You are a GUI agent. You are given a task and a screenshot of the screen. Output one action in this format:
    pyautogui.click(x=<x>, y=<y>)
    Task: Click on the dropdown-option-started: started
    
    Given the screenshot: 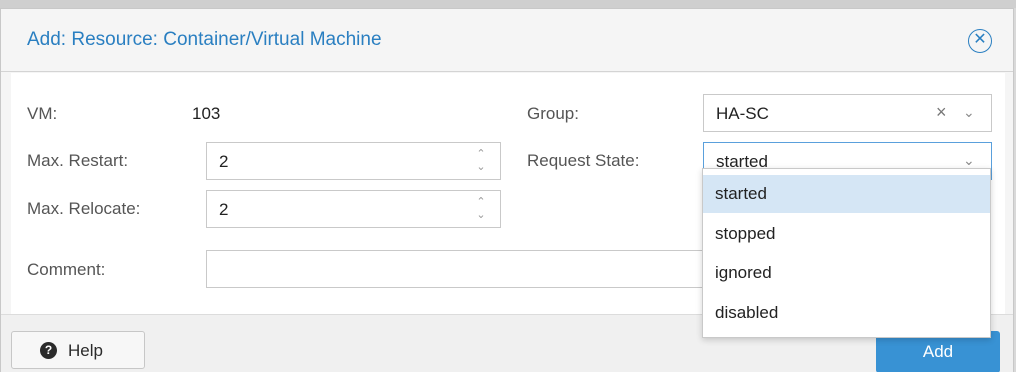 What is the action you would take?
    pyautogui.click(x=846, y=194)
    